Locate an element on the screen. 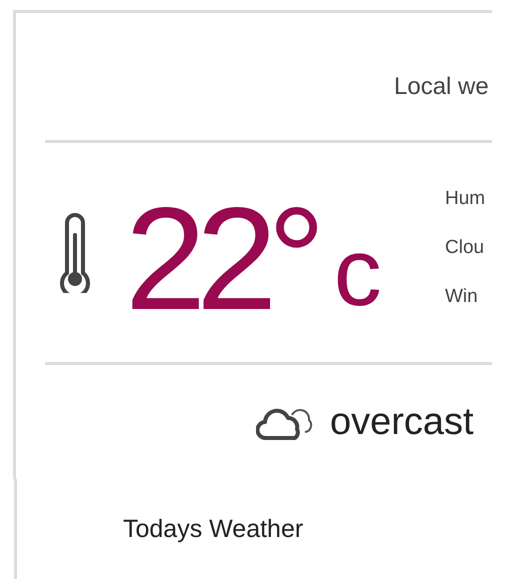  weather-condition: overcast is located at coordinates (402, 422).